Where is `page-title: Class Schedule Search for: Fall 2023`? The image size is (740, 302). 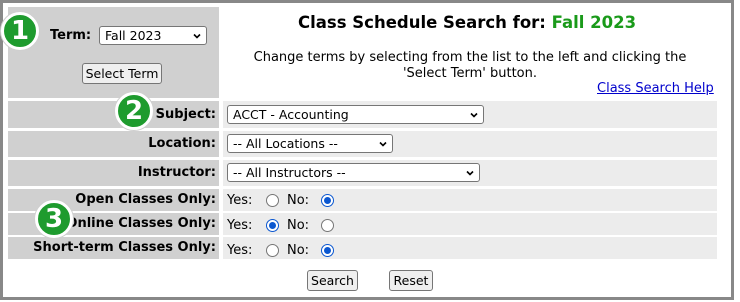 page-title: Class Schedule Search for: Fall 2023 is located at coordinates (467, 22).